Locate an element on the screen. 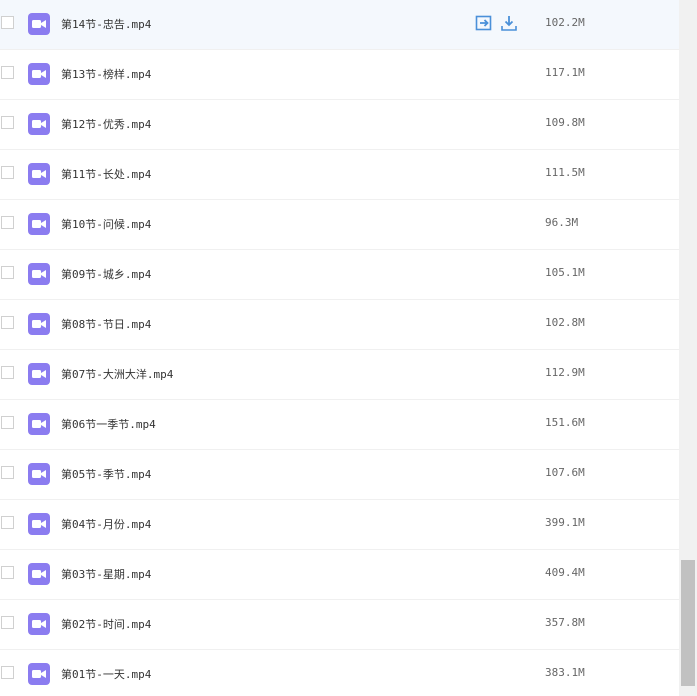 The image size is (697, 696). file-name: 第11节-长处.mp4 is located at coordinates (106, 174).